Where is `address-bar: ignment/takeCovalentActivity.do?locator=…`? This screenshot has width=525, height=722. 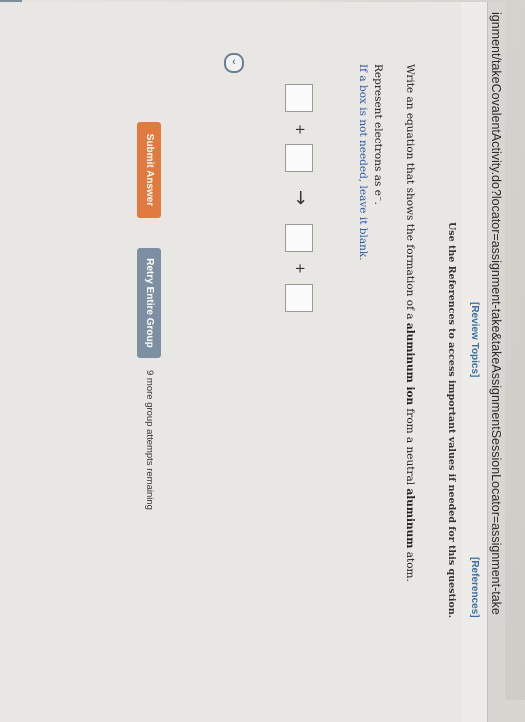 address-bar: ignment/takeCovalentActivity.do?locator=… is located at coordinates (496, 362).